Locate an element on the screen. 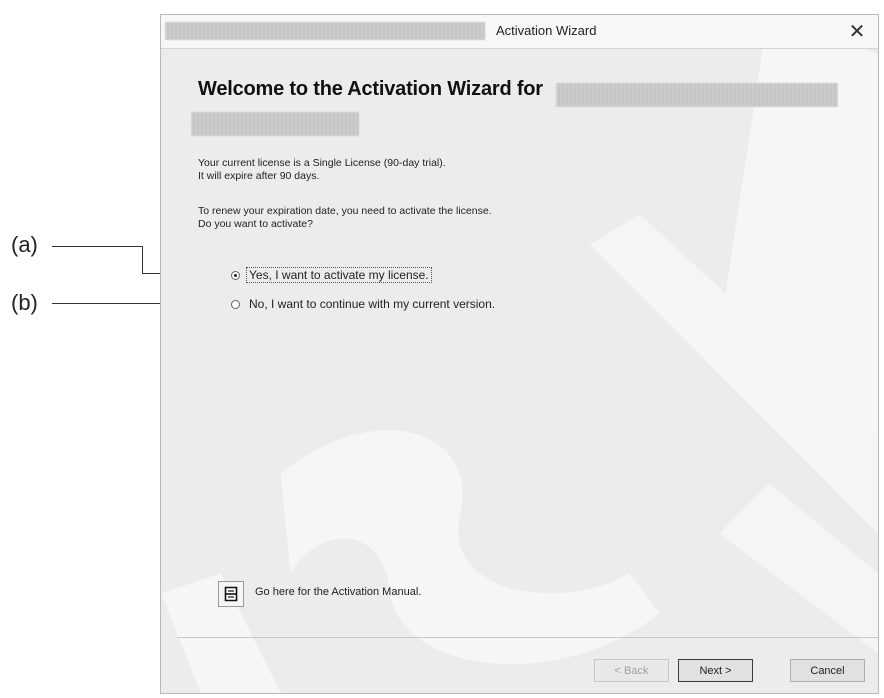 Image resolution: width=884 pixels, height=698 pixels. back-button: < Back is located at coordinates (631, 670).